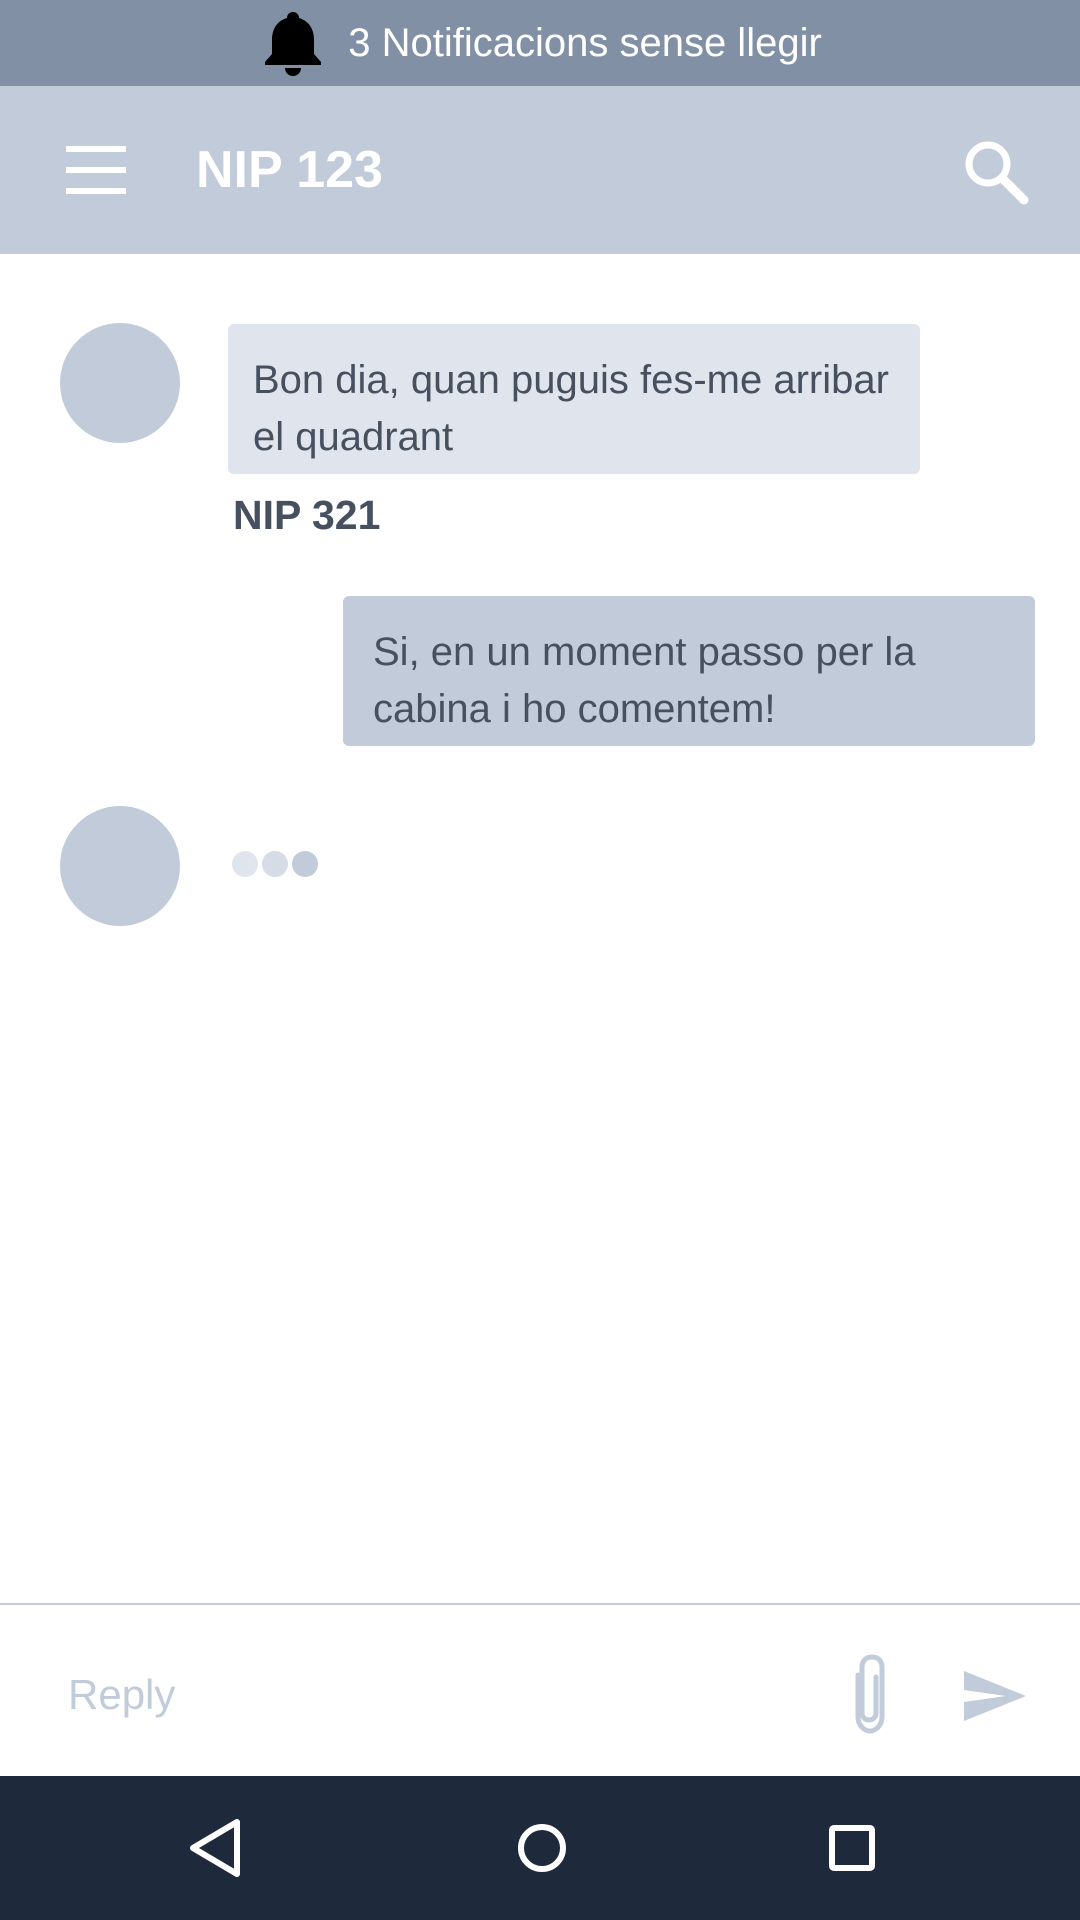 This screenshot has width=1080, height=1920. What do you see at coordinates (293, 43) in the screenshot?
I see `bell-icon` at bounding box center [293, 43].